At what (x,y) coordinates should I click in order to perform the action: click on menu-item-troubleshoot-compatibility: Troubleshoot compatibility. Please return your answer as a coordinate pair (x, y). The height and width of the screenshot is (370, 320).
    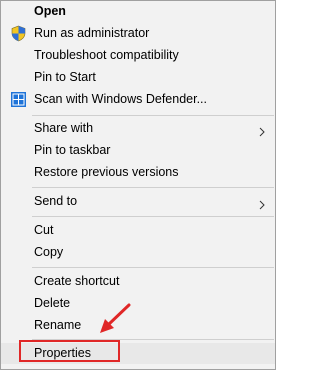
    Looking at the image, I should click on (138, 55).